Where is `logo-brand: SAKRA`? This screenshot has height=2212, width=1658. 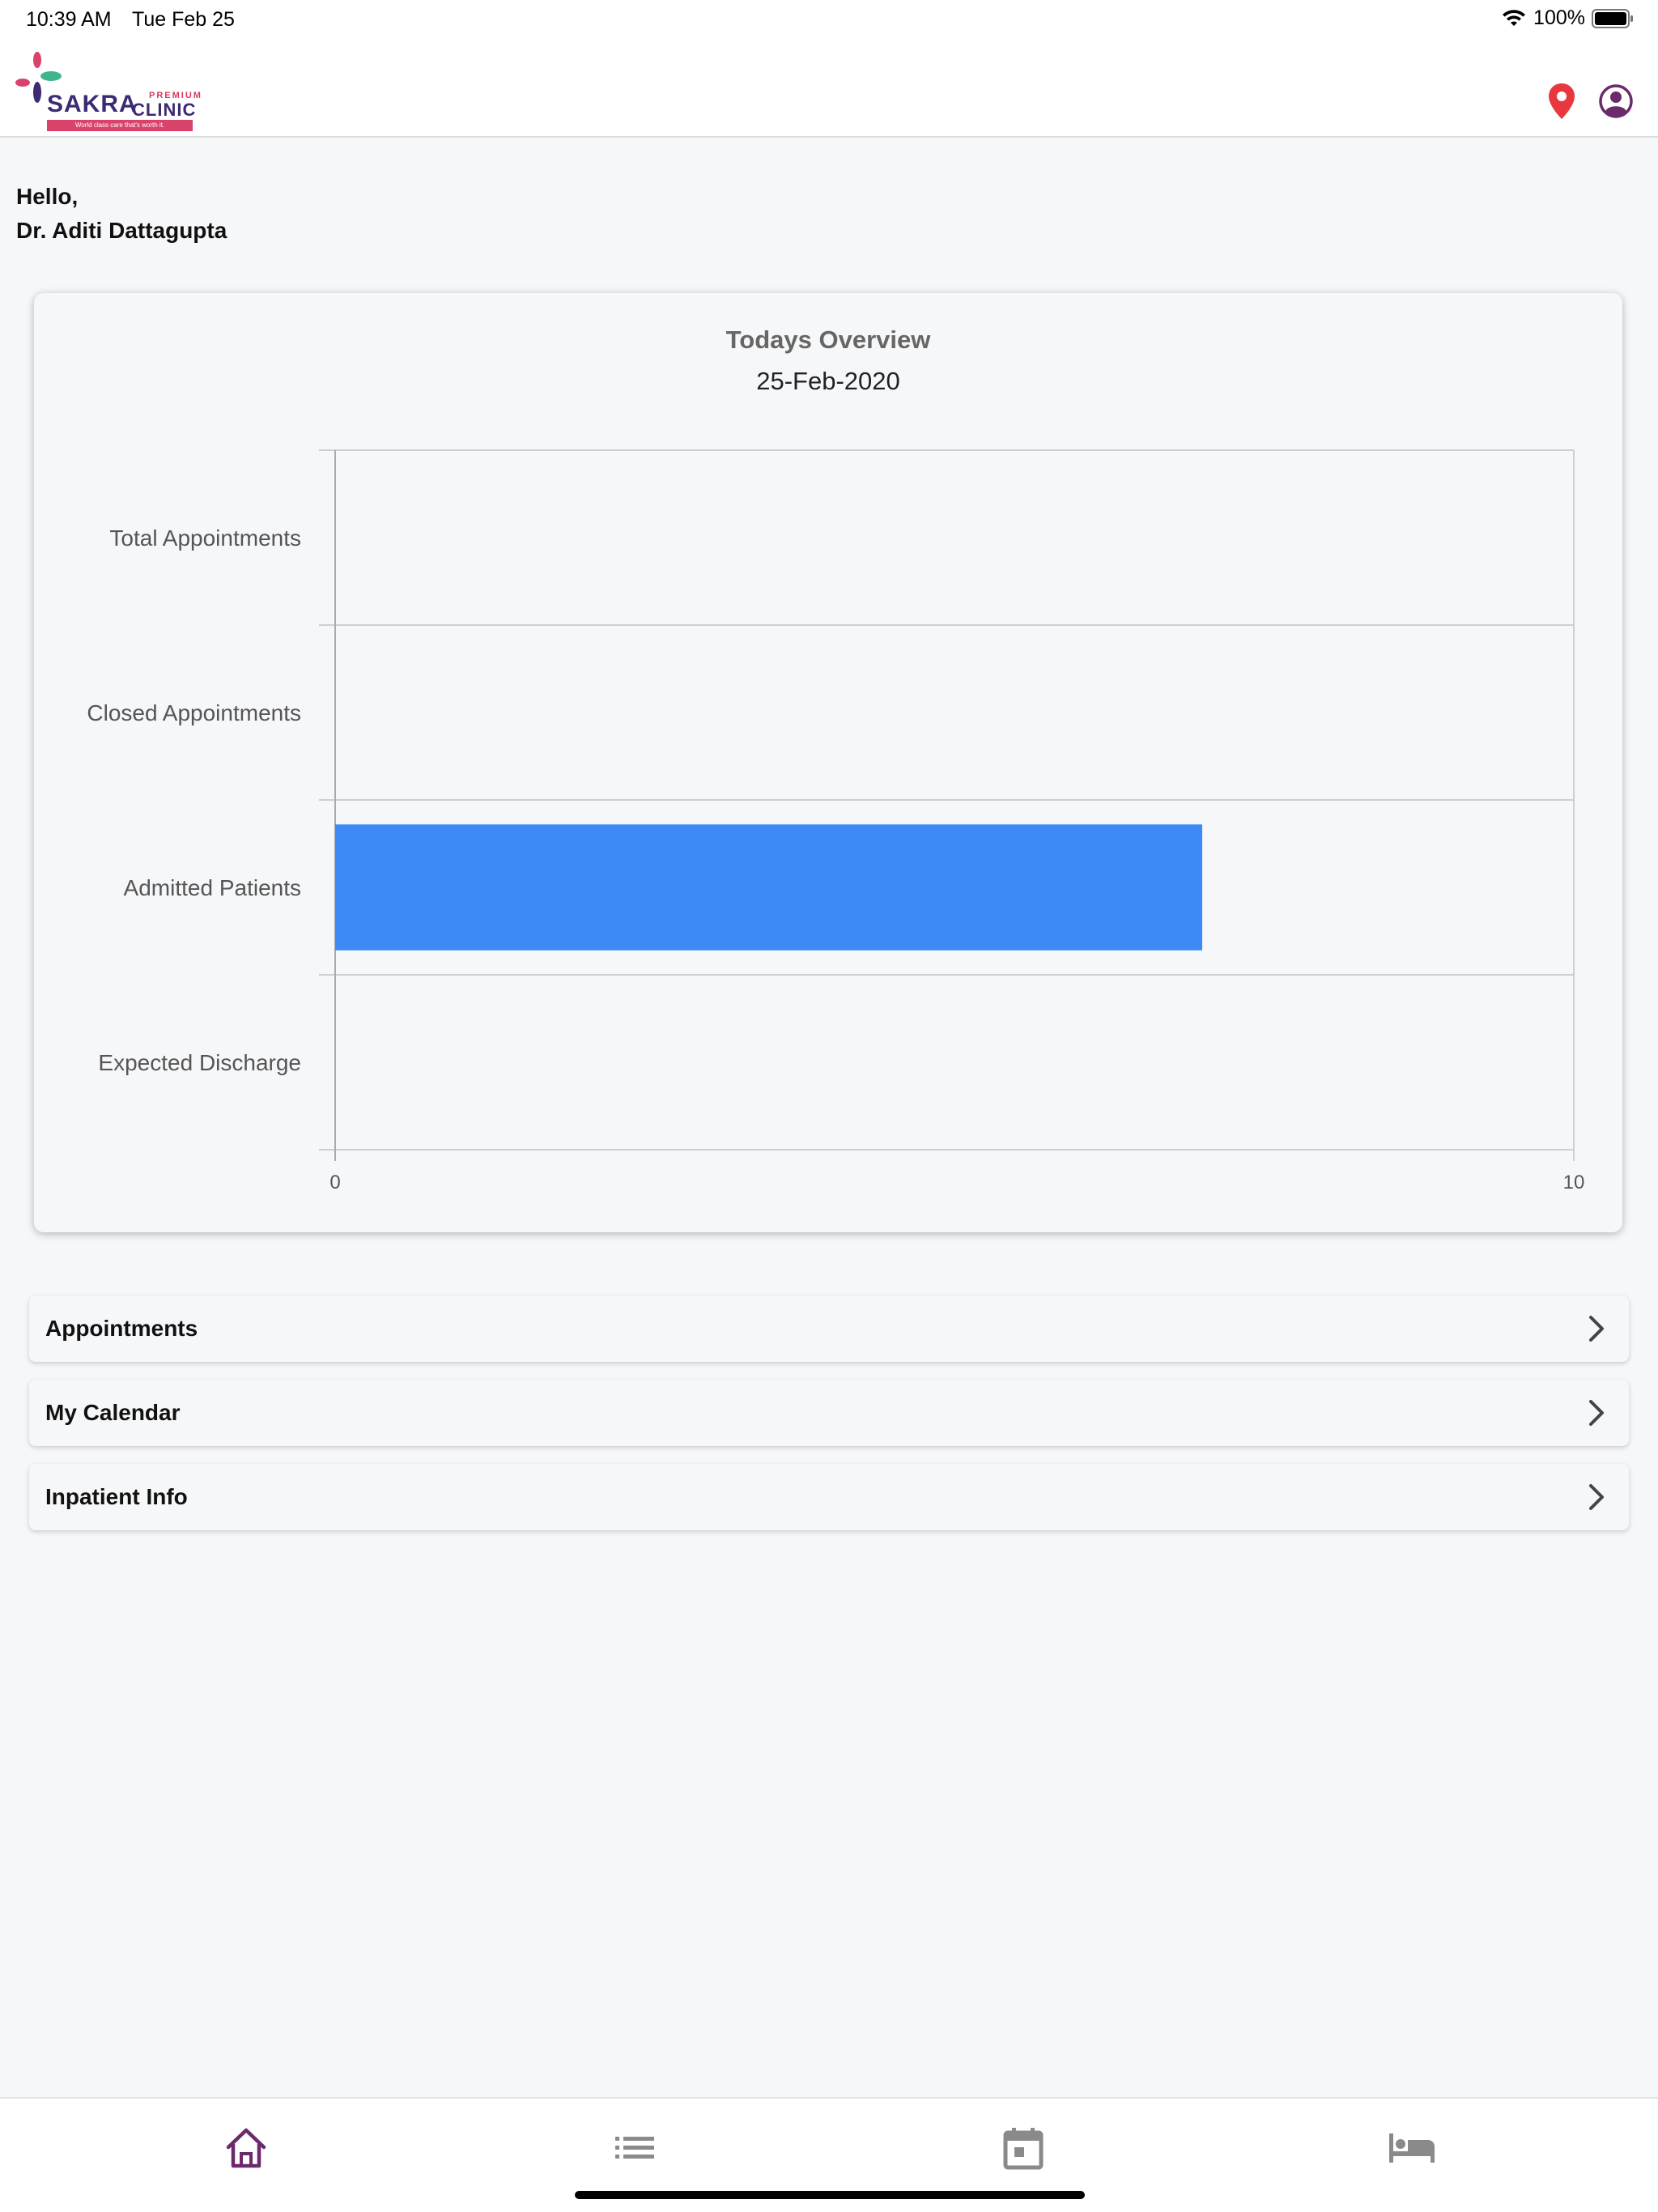 logo-brand: SAKRA is located at coordinates (92, 104).